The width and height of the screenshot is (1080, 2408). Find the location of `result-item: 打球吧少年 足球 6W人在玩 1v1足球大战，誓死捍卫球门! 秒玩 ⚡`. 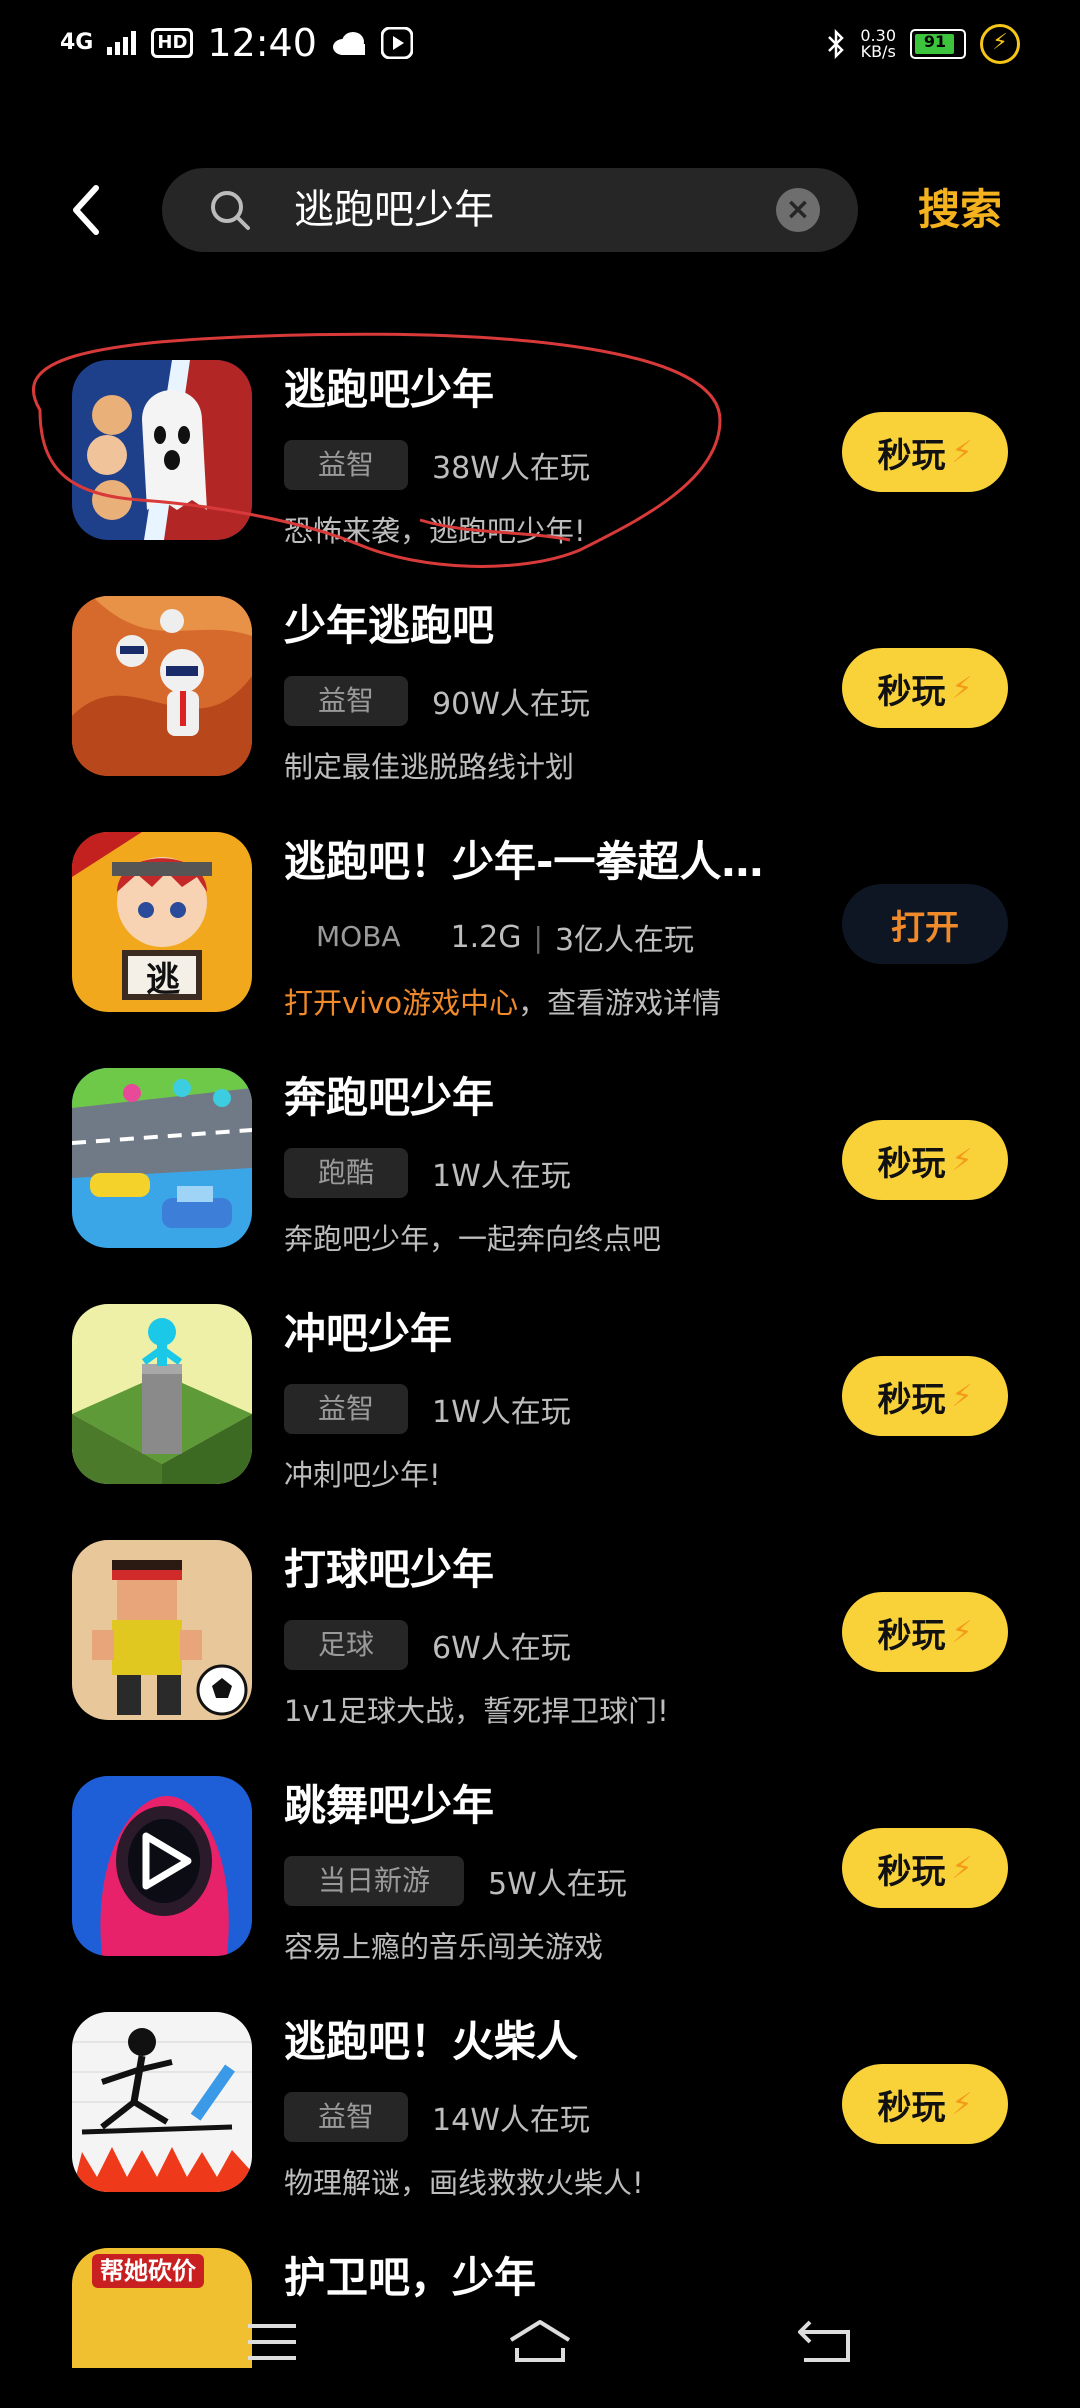

result-item: 打球吧少年 足球 6W人在玩 1v1足球大战，誓死捍卫球门! 秒玩 ⚡ is located at coordinates (540, 1658).